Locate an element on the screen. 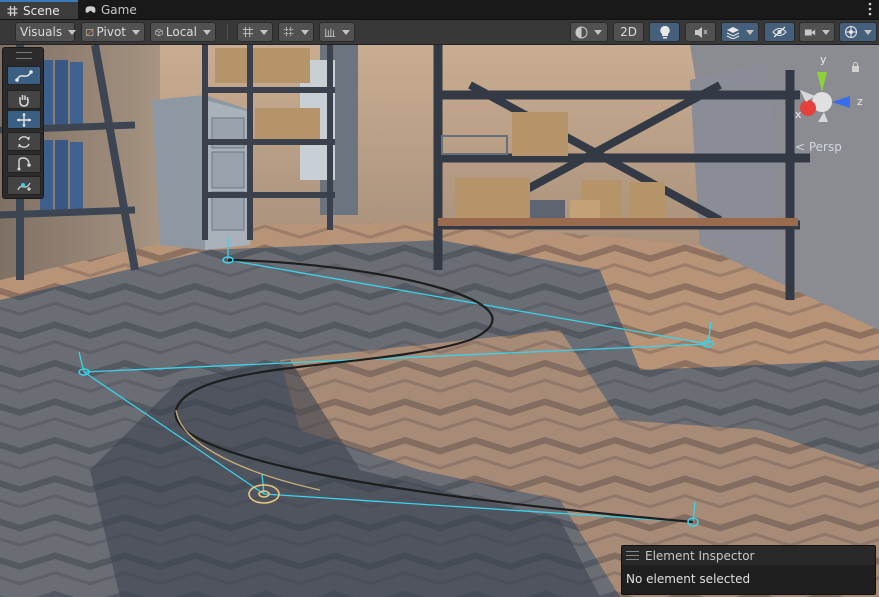 The width and height of the screenshot is (879, 597). drag-handle-icon is located at coordinates (632, 555).